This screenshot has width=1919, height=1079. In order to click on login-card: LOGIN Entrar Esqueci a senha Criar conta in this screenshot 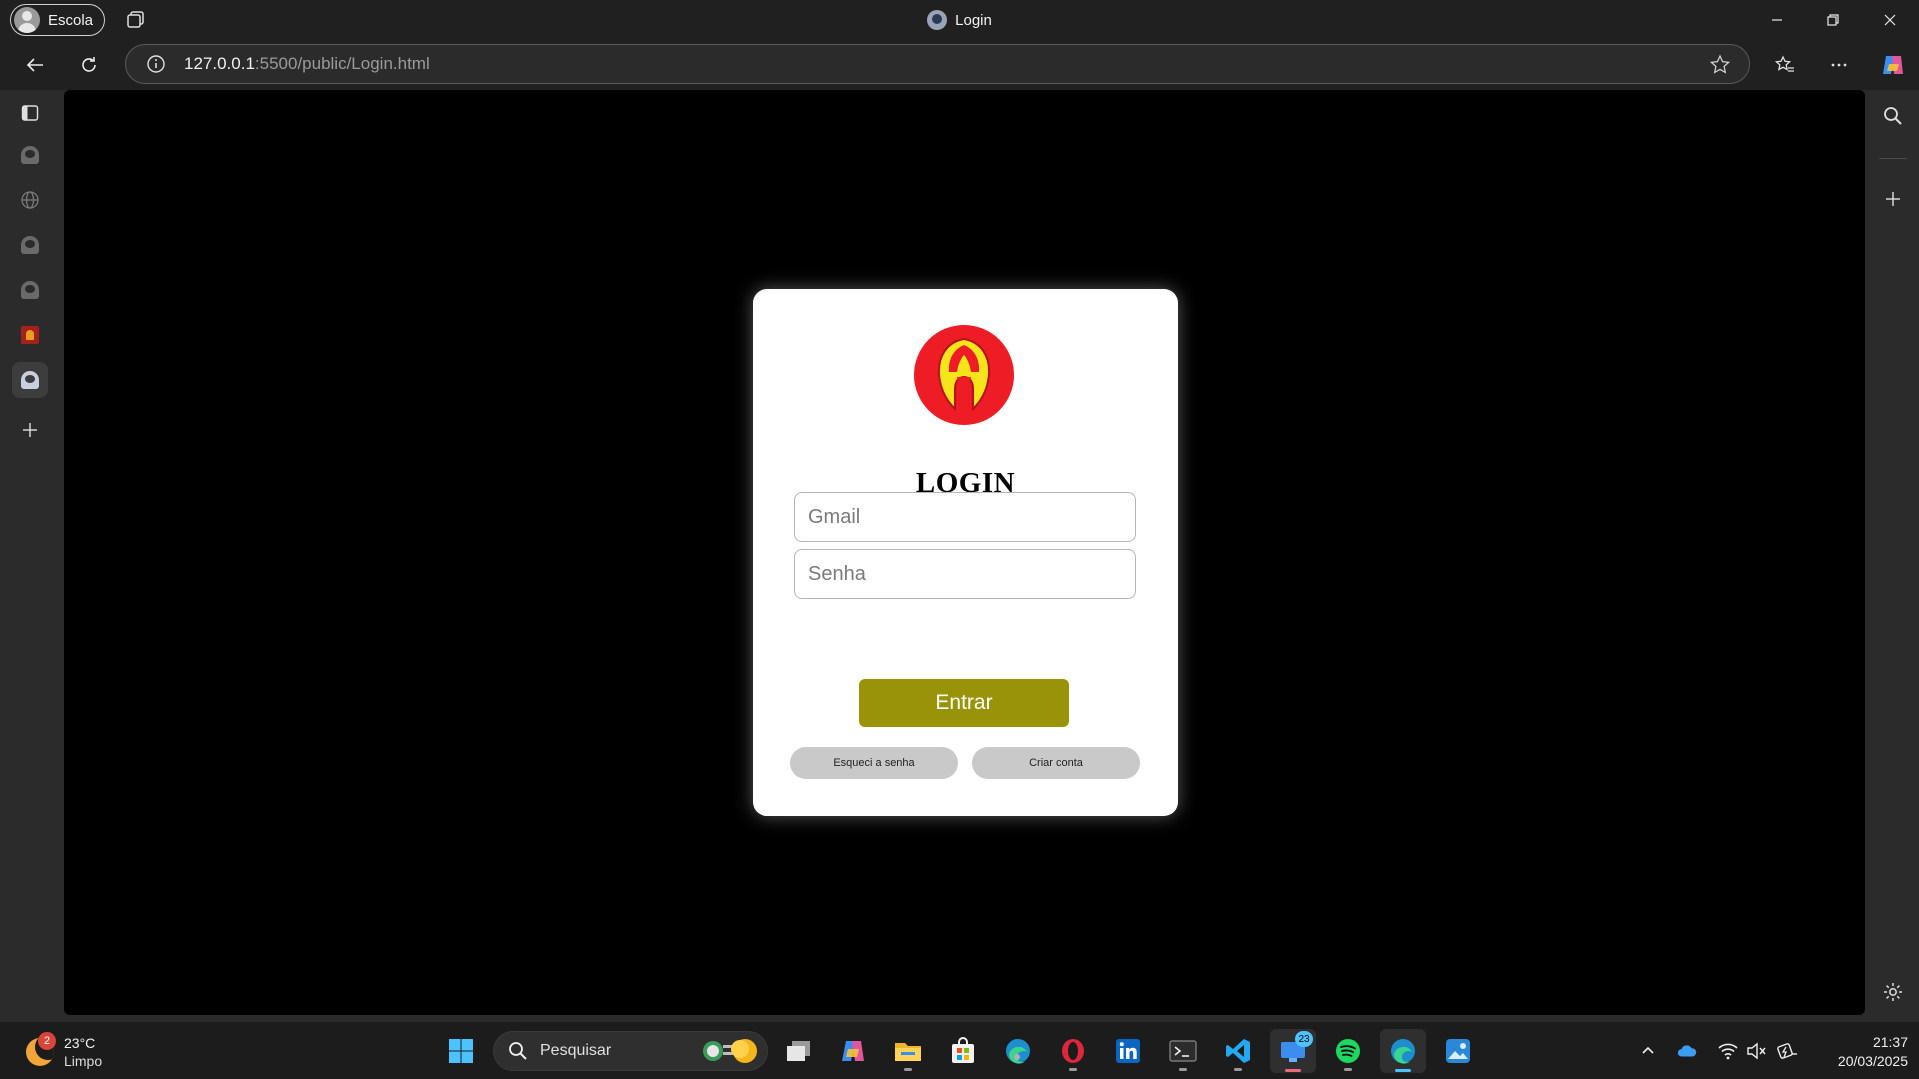, I will do `click(965, 552)`.